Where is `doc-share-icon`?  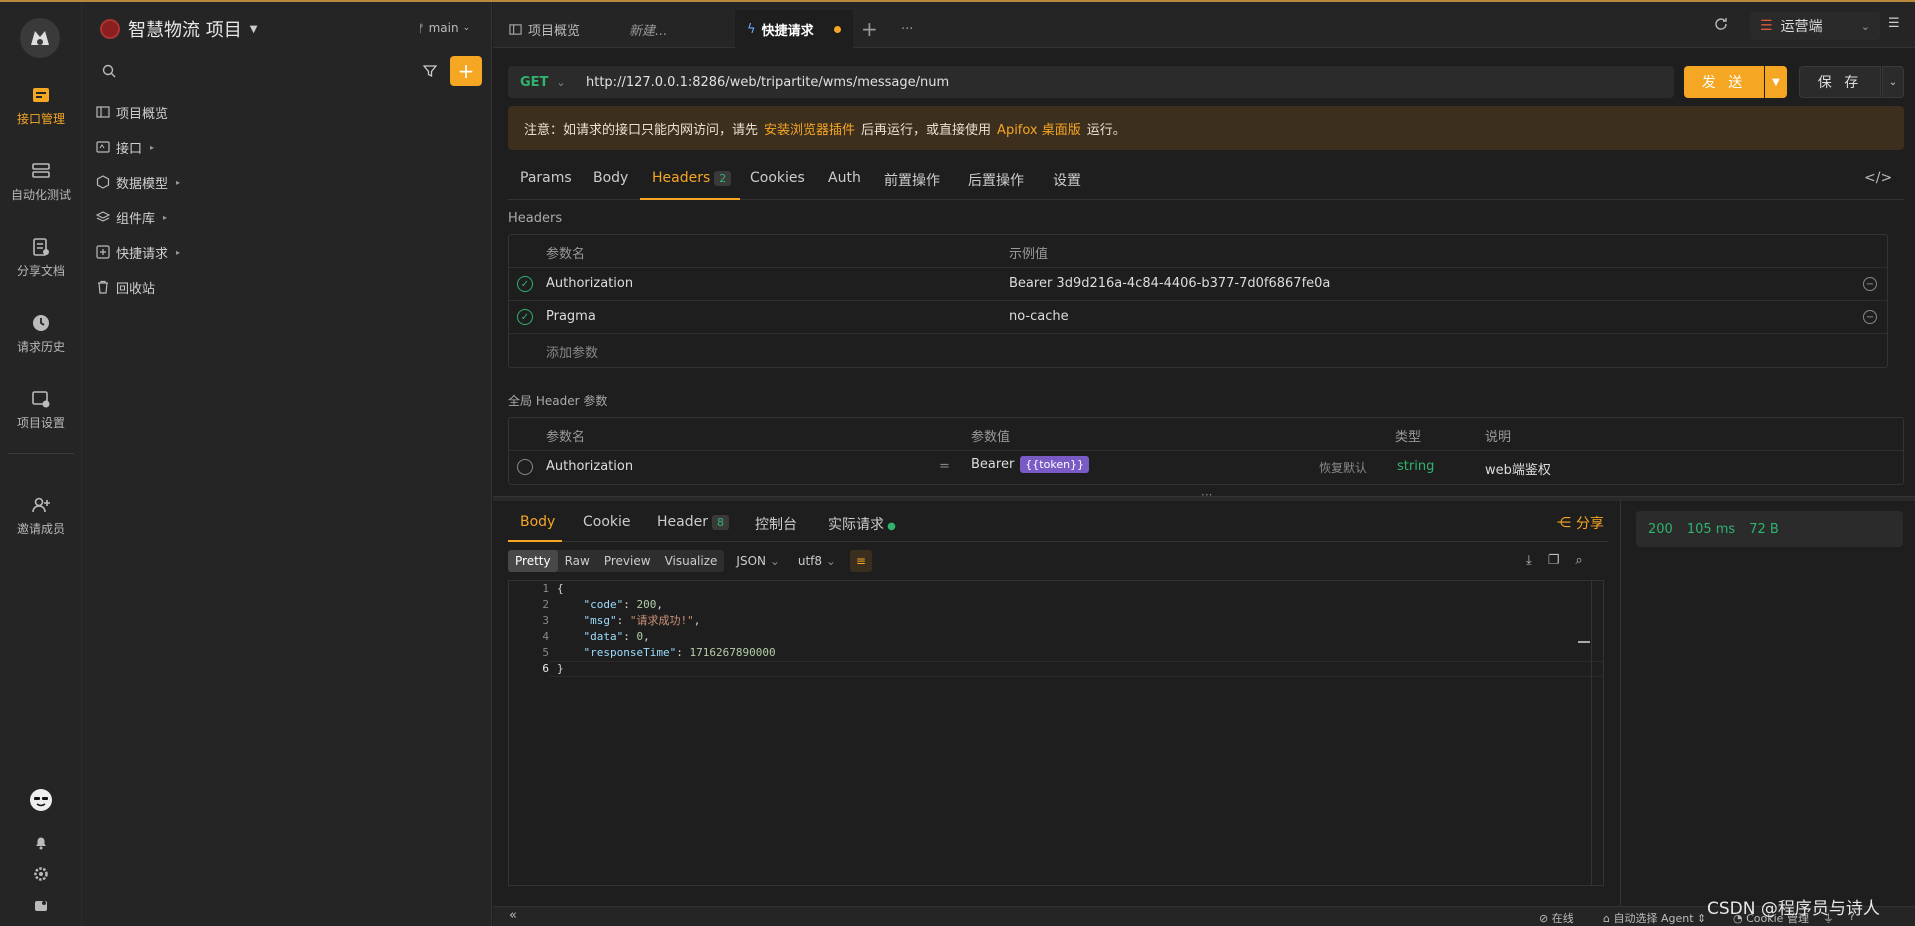
doc-share-icon is located at coordinates (41, 247).